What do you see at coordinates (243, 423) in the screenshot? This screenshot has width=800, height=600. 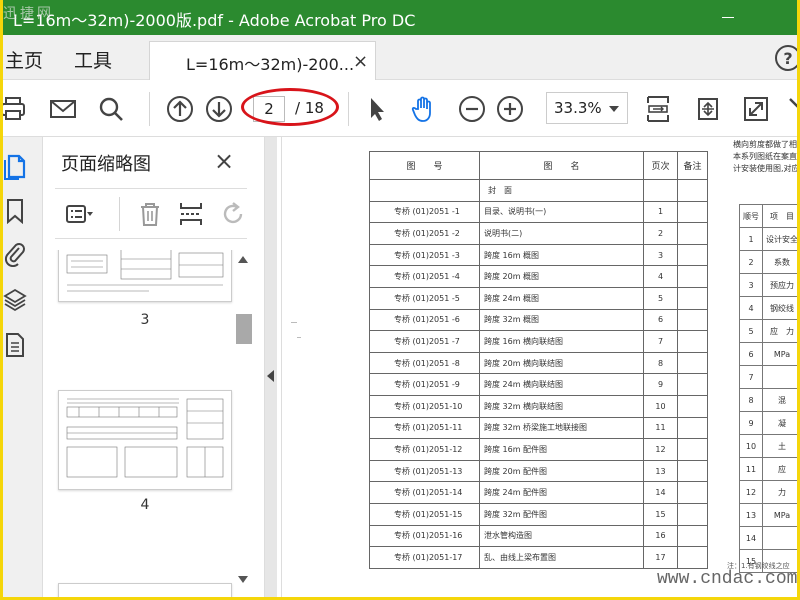 I see `thumbnail-scrollbar` at bounding box center [243, 423].